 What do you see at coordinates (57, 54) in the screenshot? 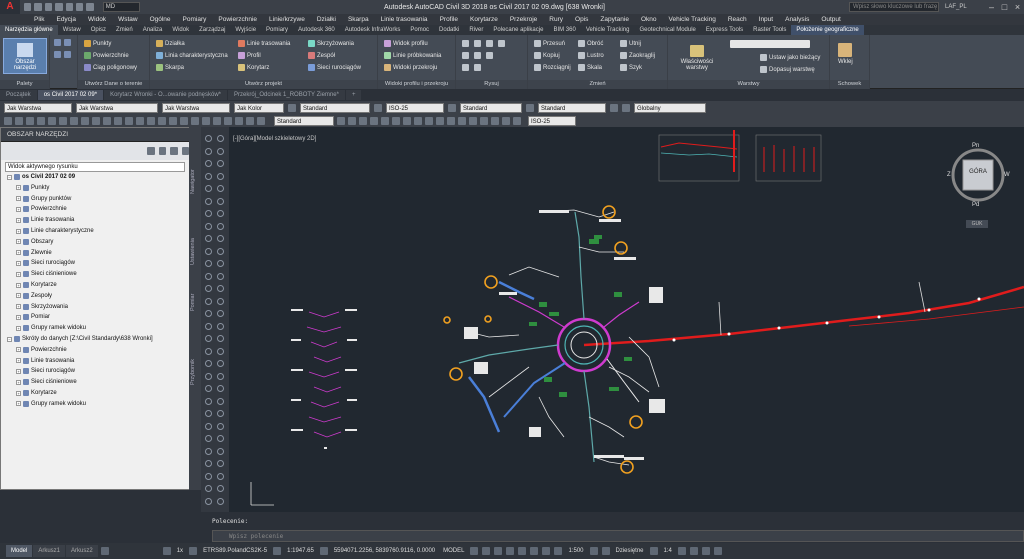
I see `layers-palette-icon` at bounding box center [57, 54].